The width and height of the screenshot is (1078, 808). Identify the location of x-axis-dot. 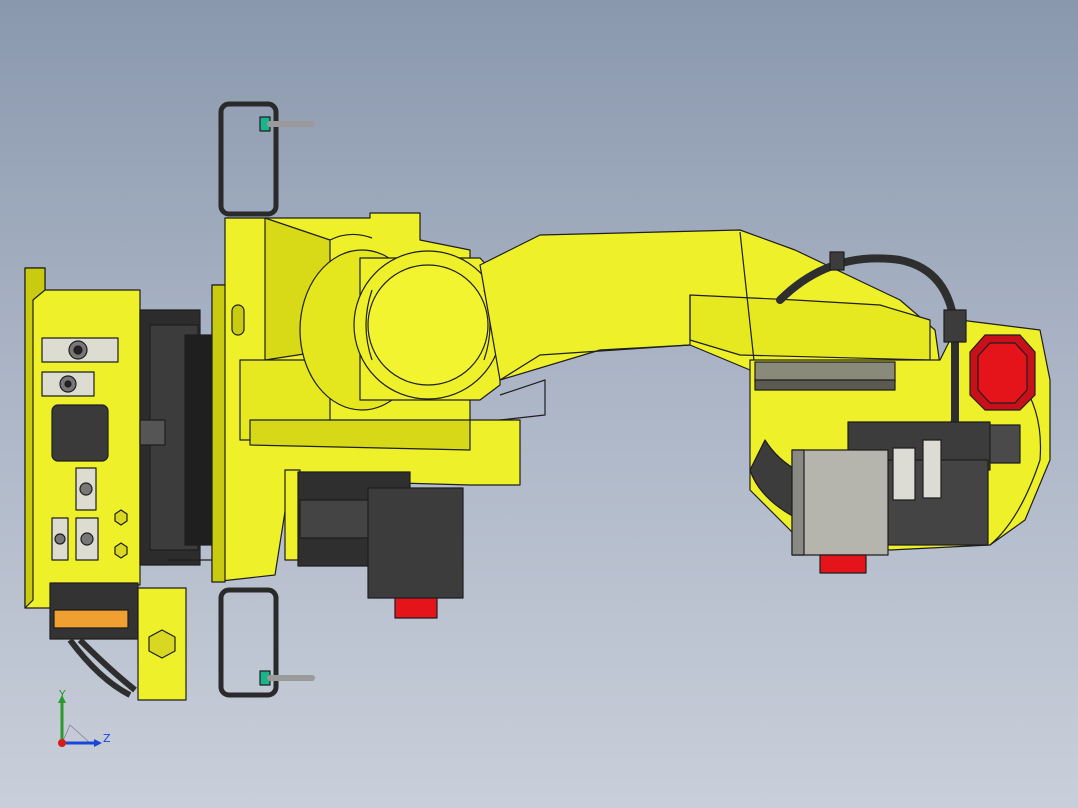
(62, 743).